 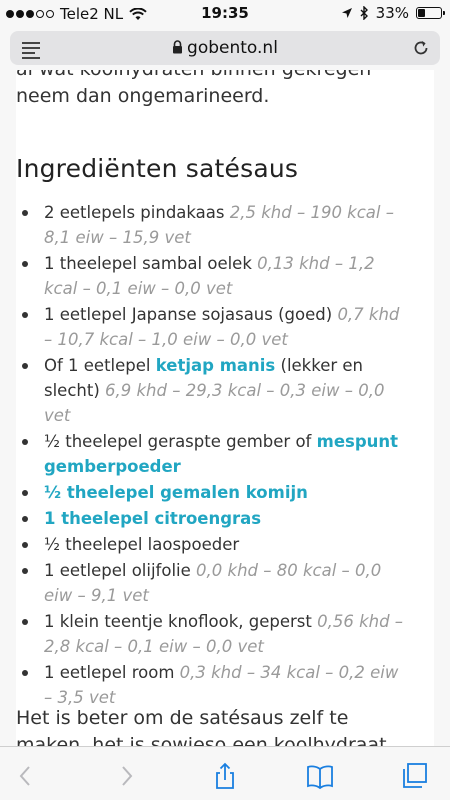 I want to click on ingredient-text: 1 eetlepel Japanse sojasaus (goed), so click(x=191, y=314).